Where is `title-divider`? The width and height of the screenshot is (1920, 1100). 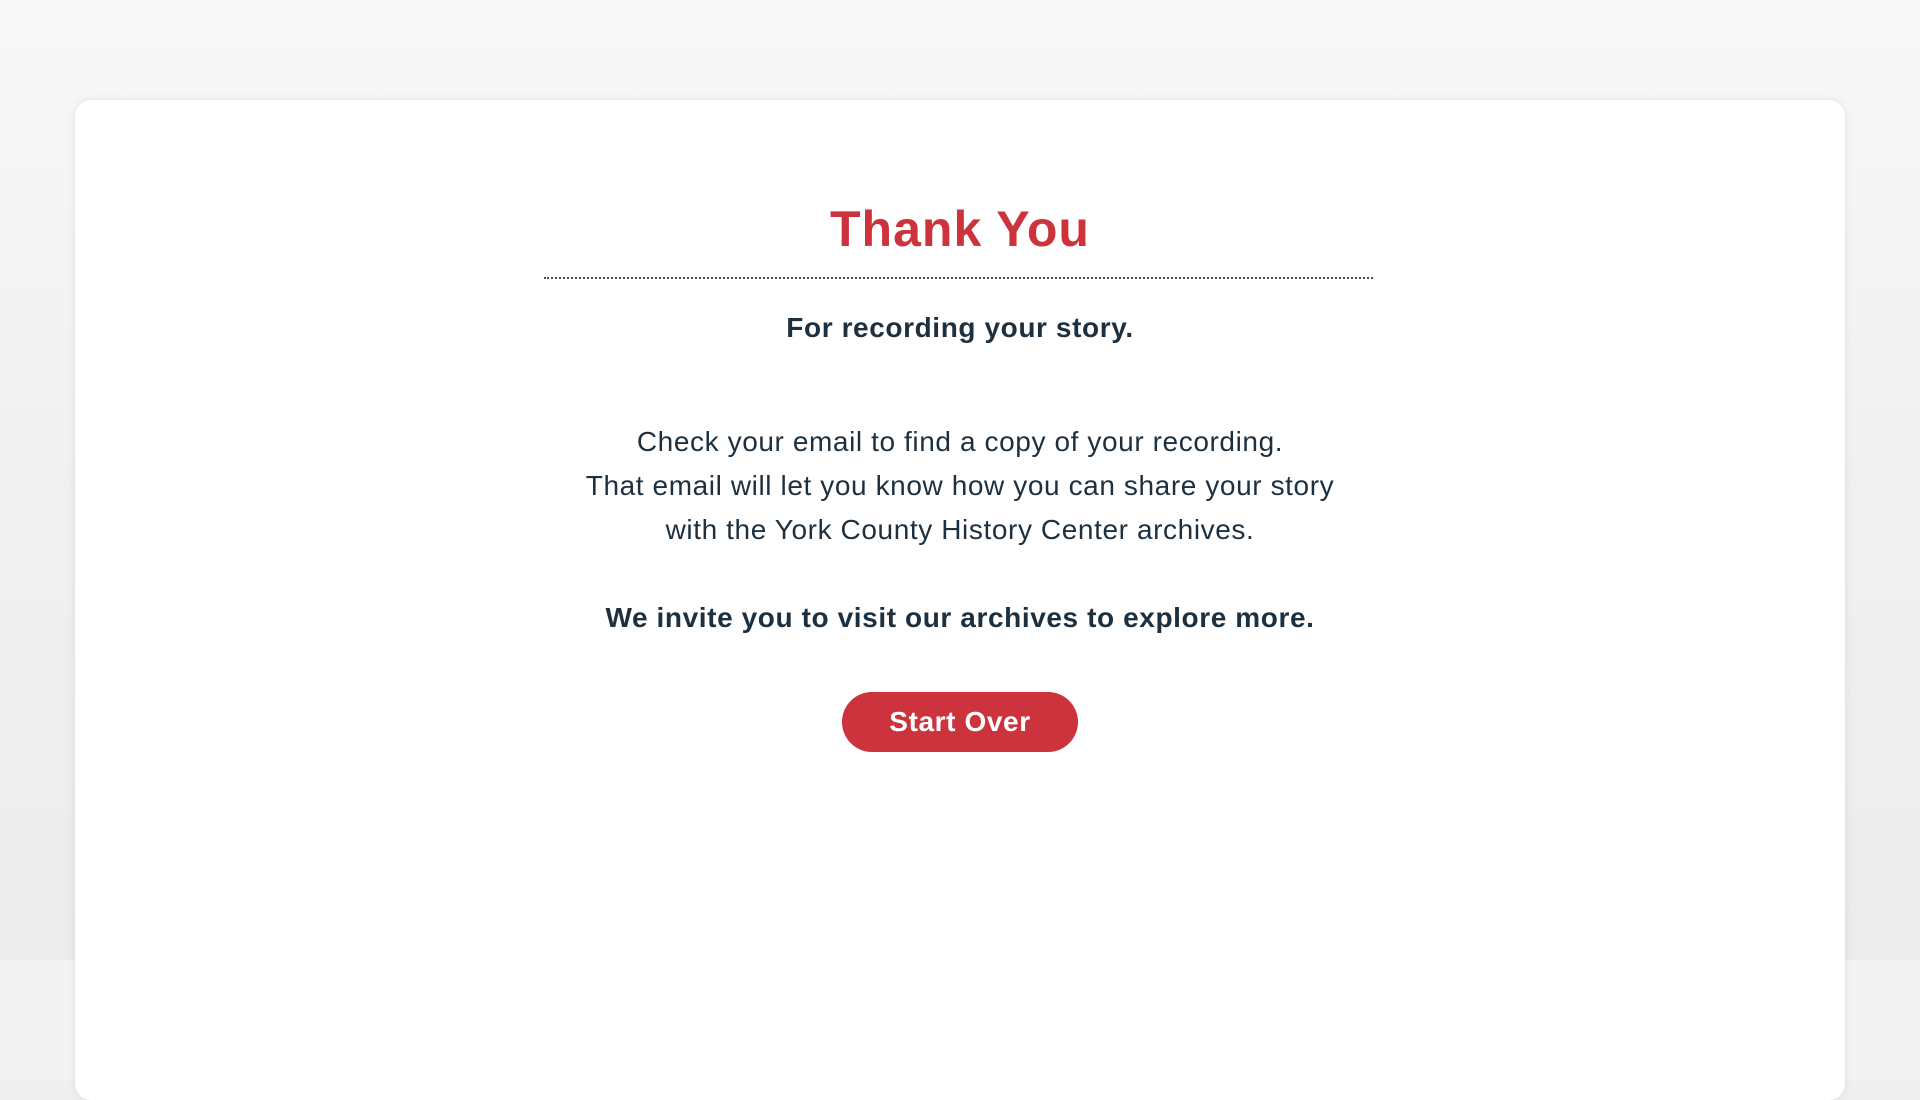 title-divider is located at coordinates (958, 278).